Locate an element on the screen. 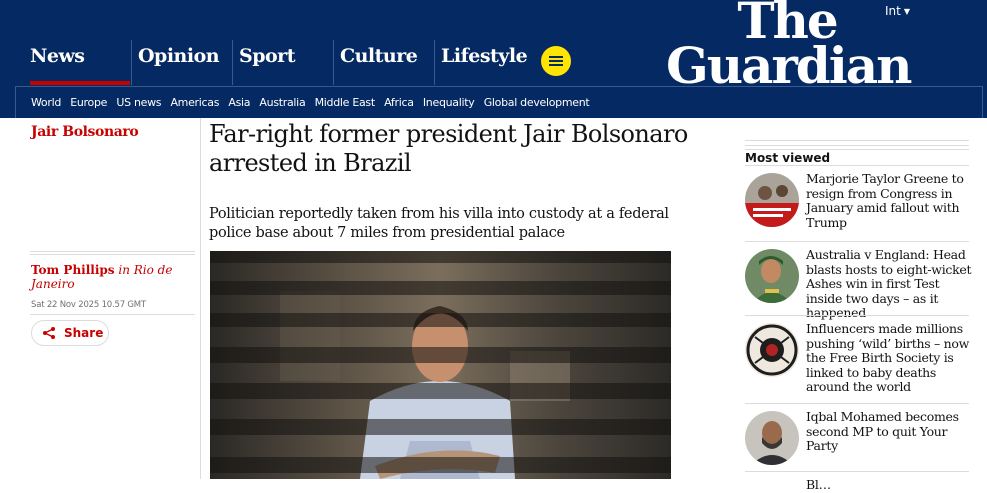  byline: Tom Phillips in Rio de Janeiro is located at coordinates (106, 277).